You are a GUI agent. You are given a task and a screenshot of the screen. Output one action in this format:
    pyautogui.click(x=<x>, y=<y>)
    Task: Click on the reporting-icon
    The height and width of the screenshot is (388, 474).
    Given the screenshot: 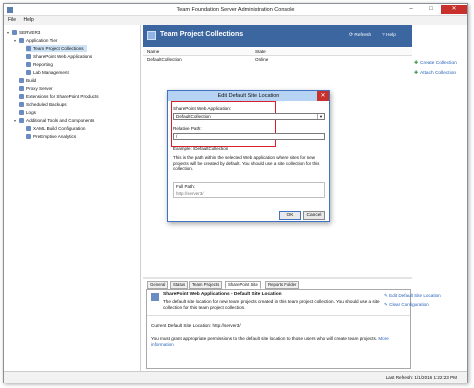 What is the action you would take?
    pyautogui.click(x=28, y=64)
    